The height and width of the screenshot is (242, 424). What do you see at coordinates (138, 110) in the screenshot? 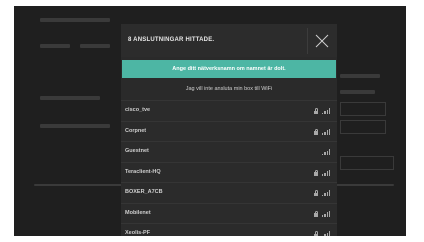
I see `network-name: cisco_tve` at bounding box center [138, 110].